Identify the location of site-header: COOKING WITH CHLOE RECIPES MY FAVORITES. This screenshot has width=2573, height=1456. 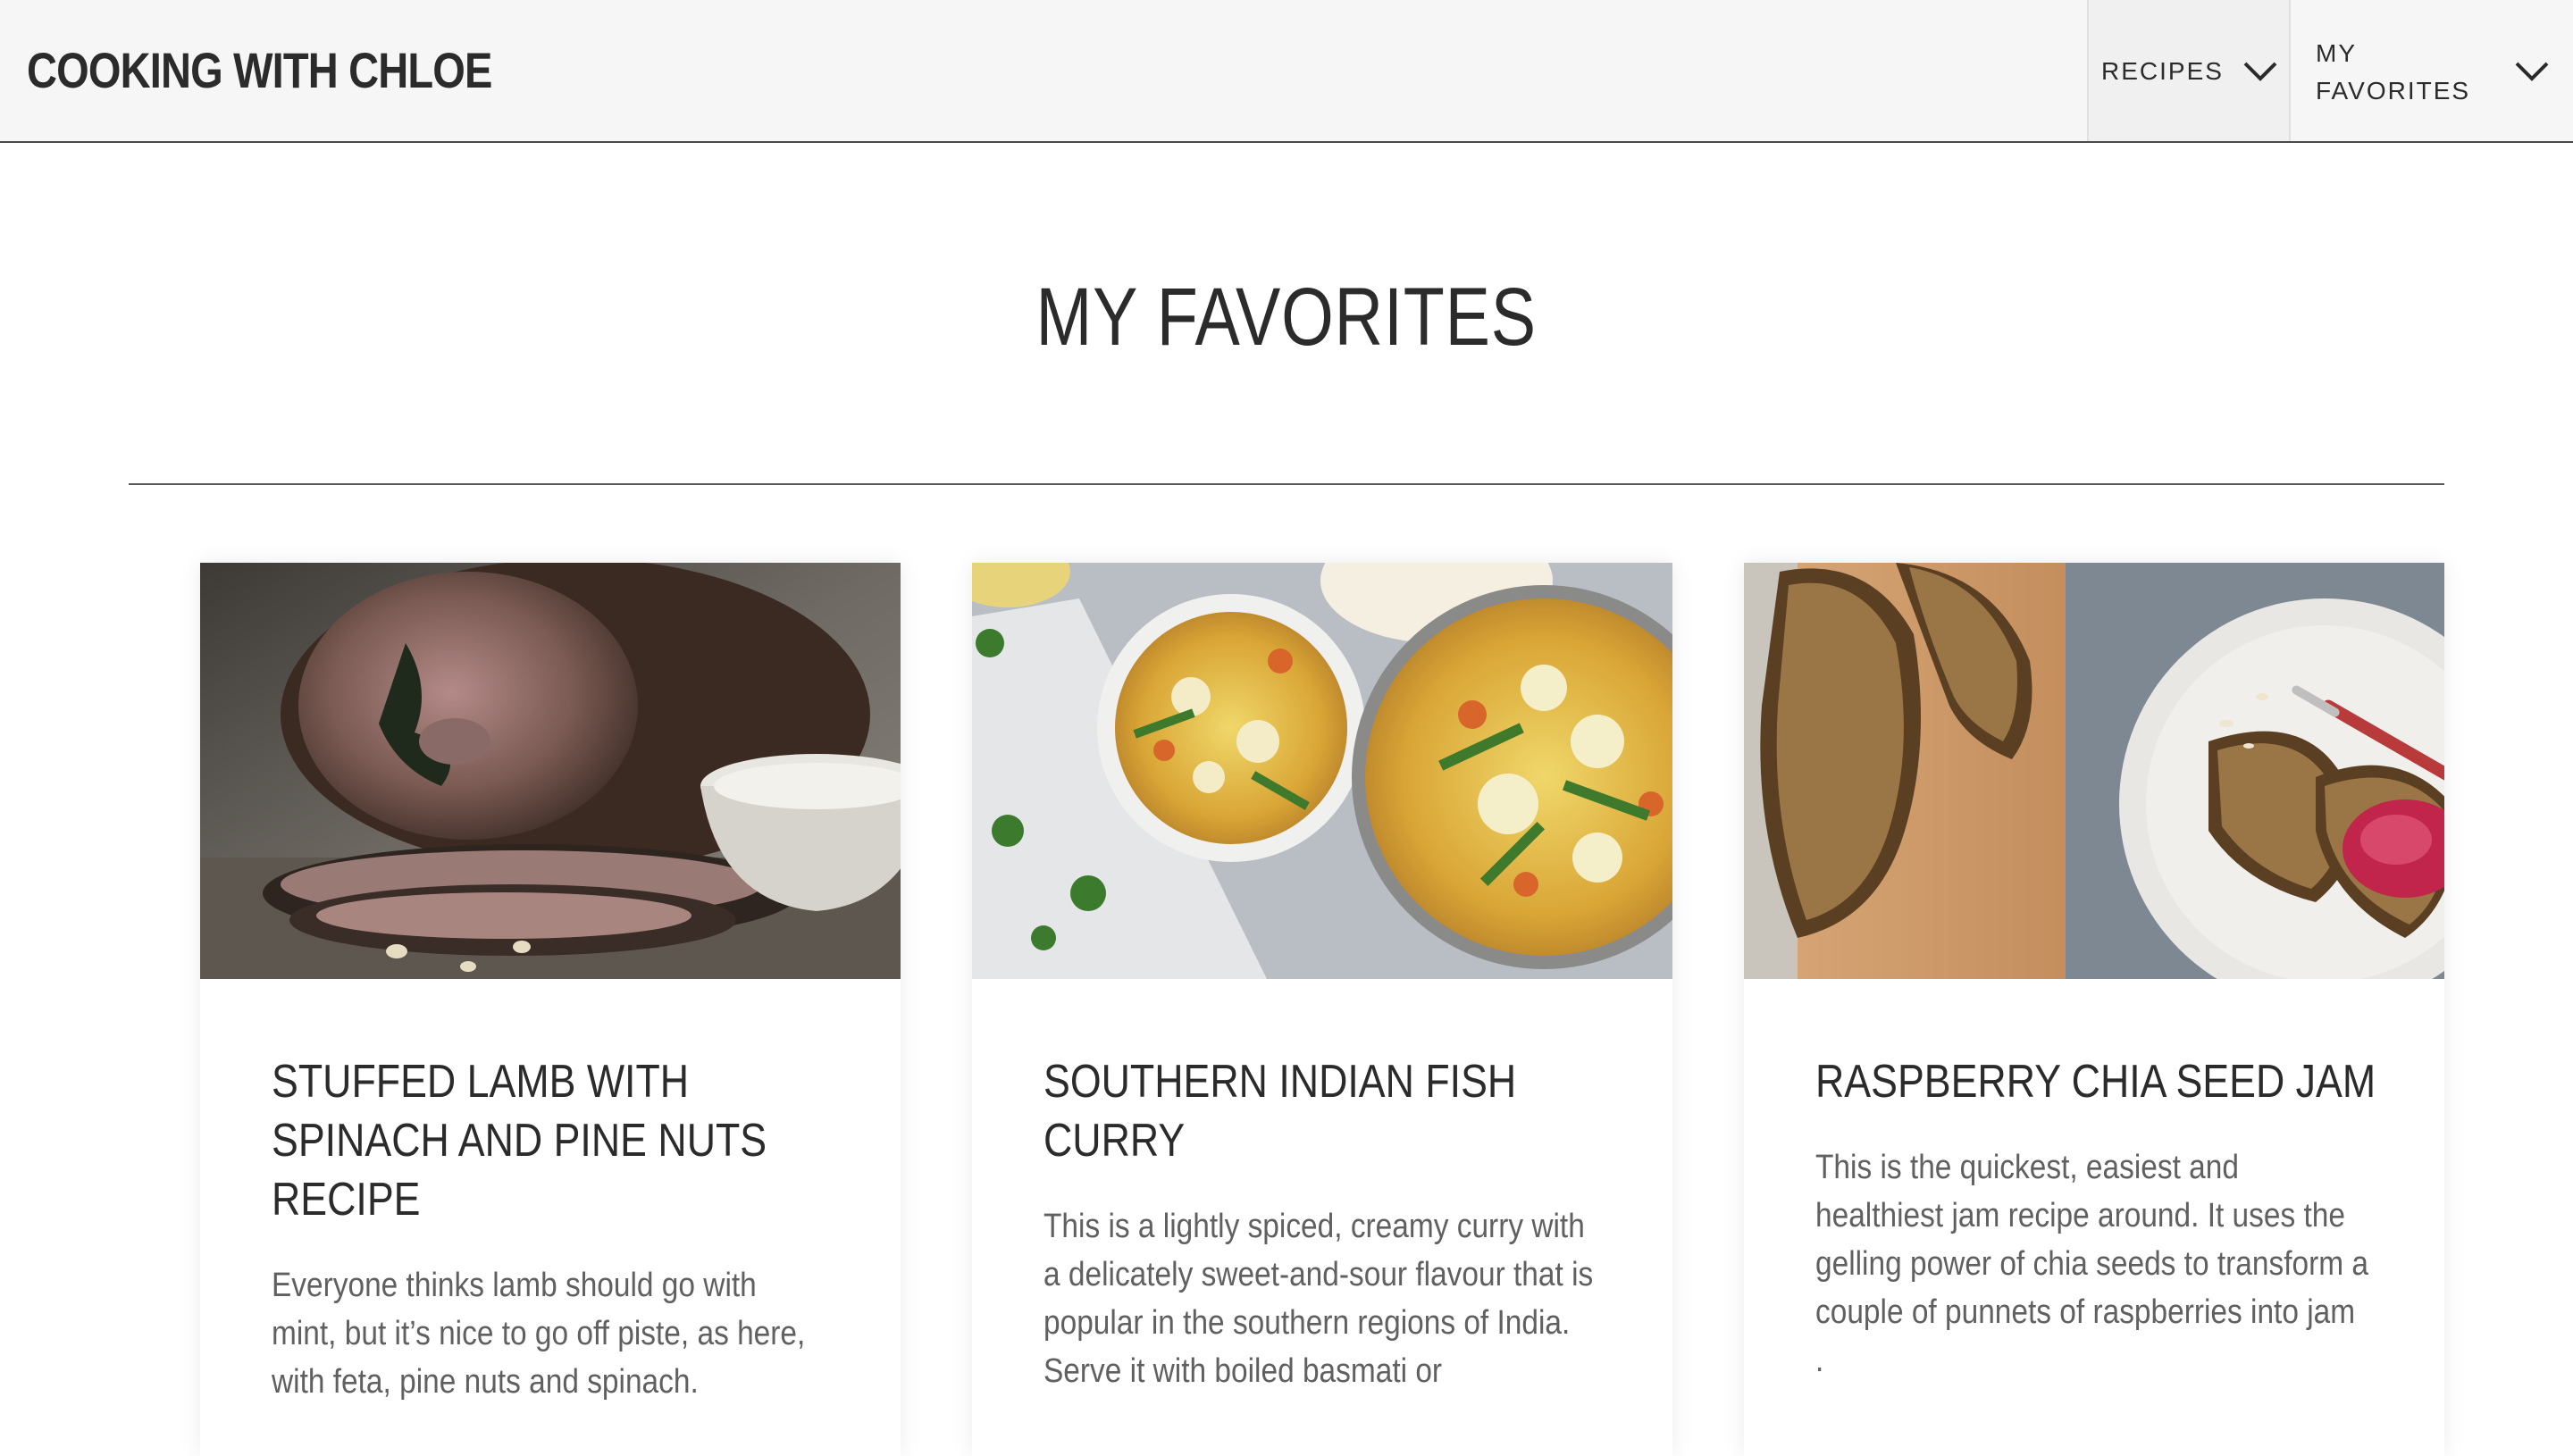
(1286, 71).